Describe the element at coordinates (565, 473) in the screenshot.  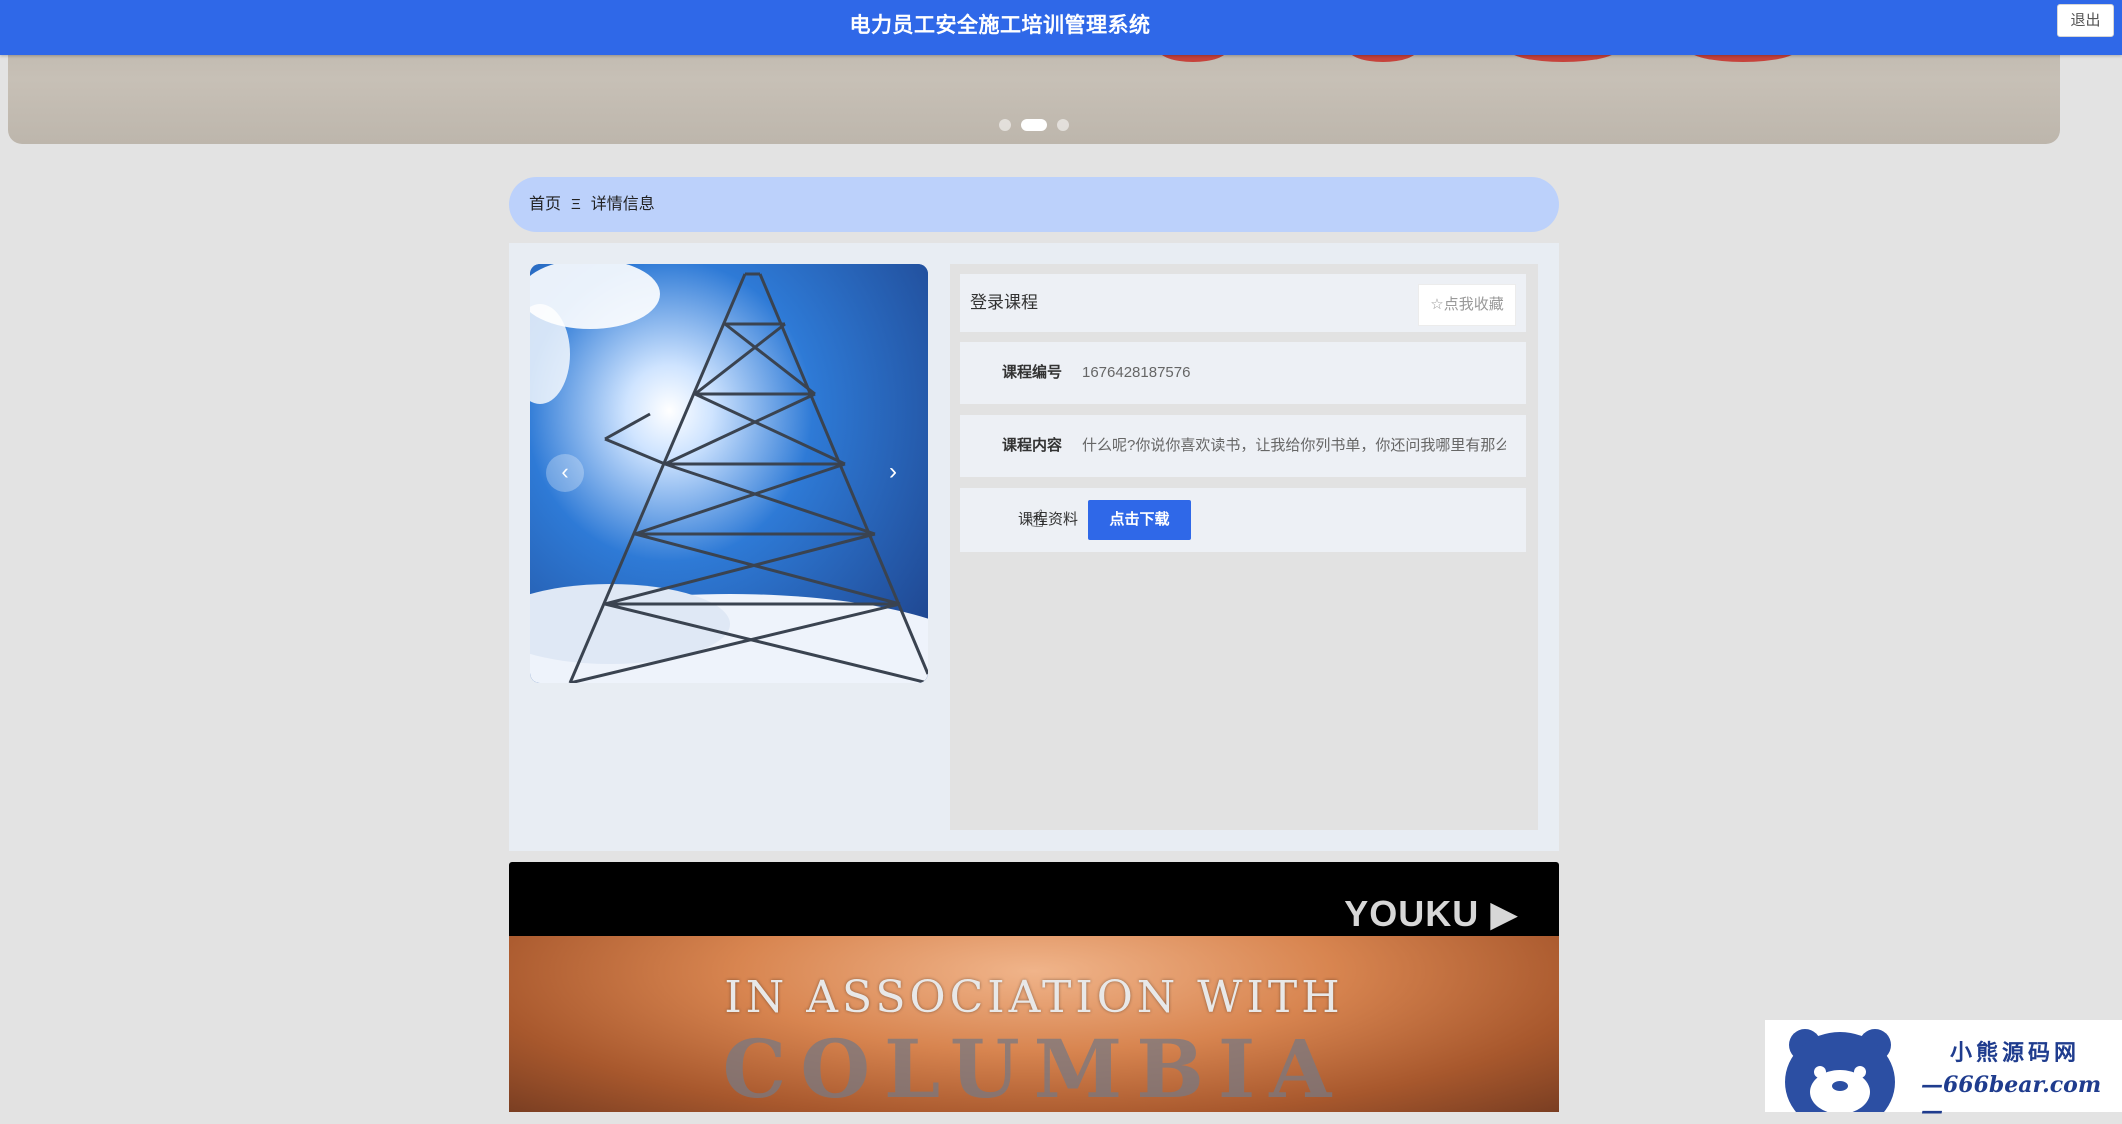
I see `carousel-prev-button: ‹` at that location.